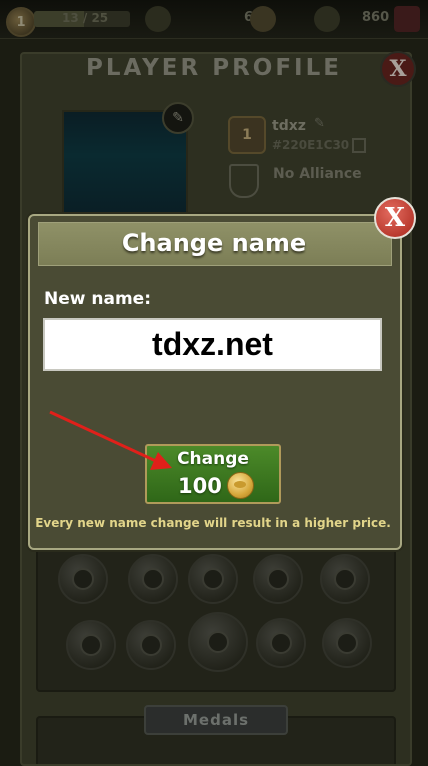  What do you see at coordinates (289, 126) in the screenshot?
I see `player-name: tdxz` at bounding box center [289, 126].